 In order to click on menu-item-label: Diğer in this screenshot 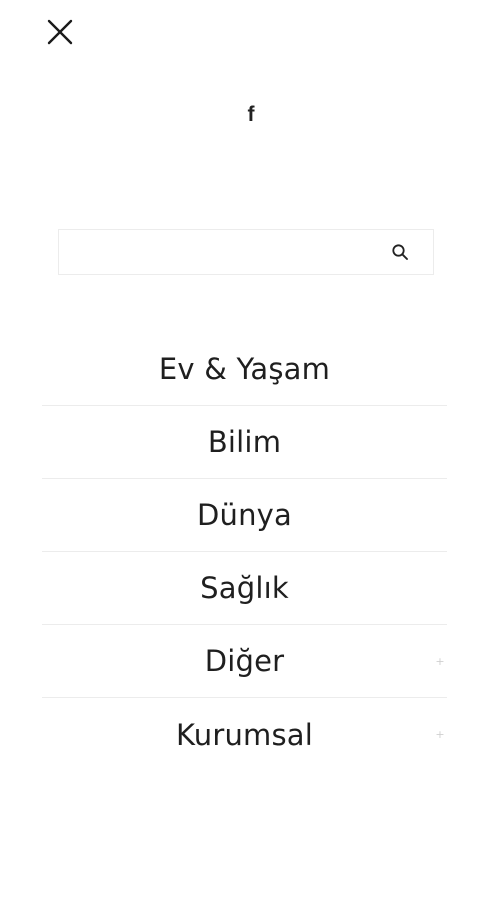, I will do `click(244, 661)`.